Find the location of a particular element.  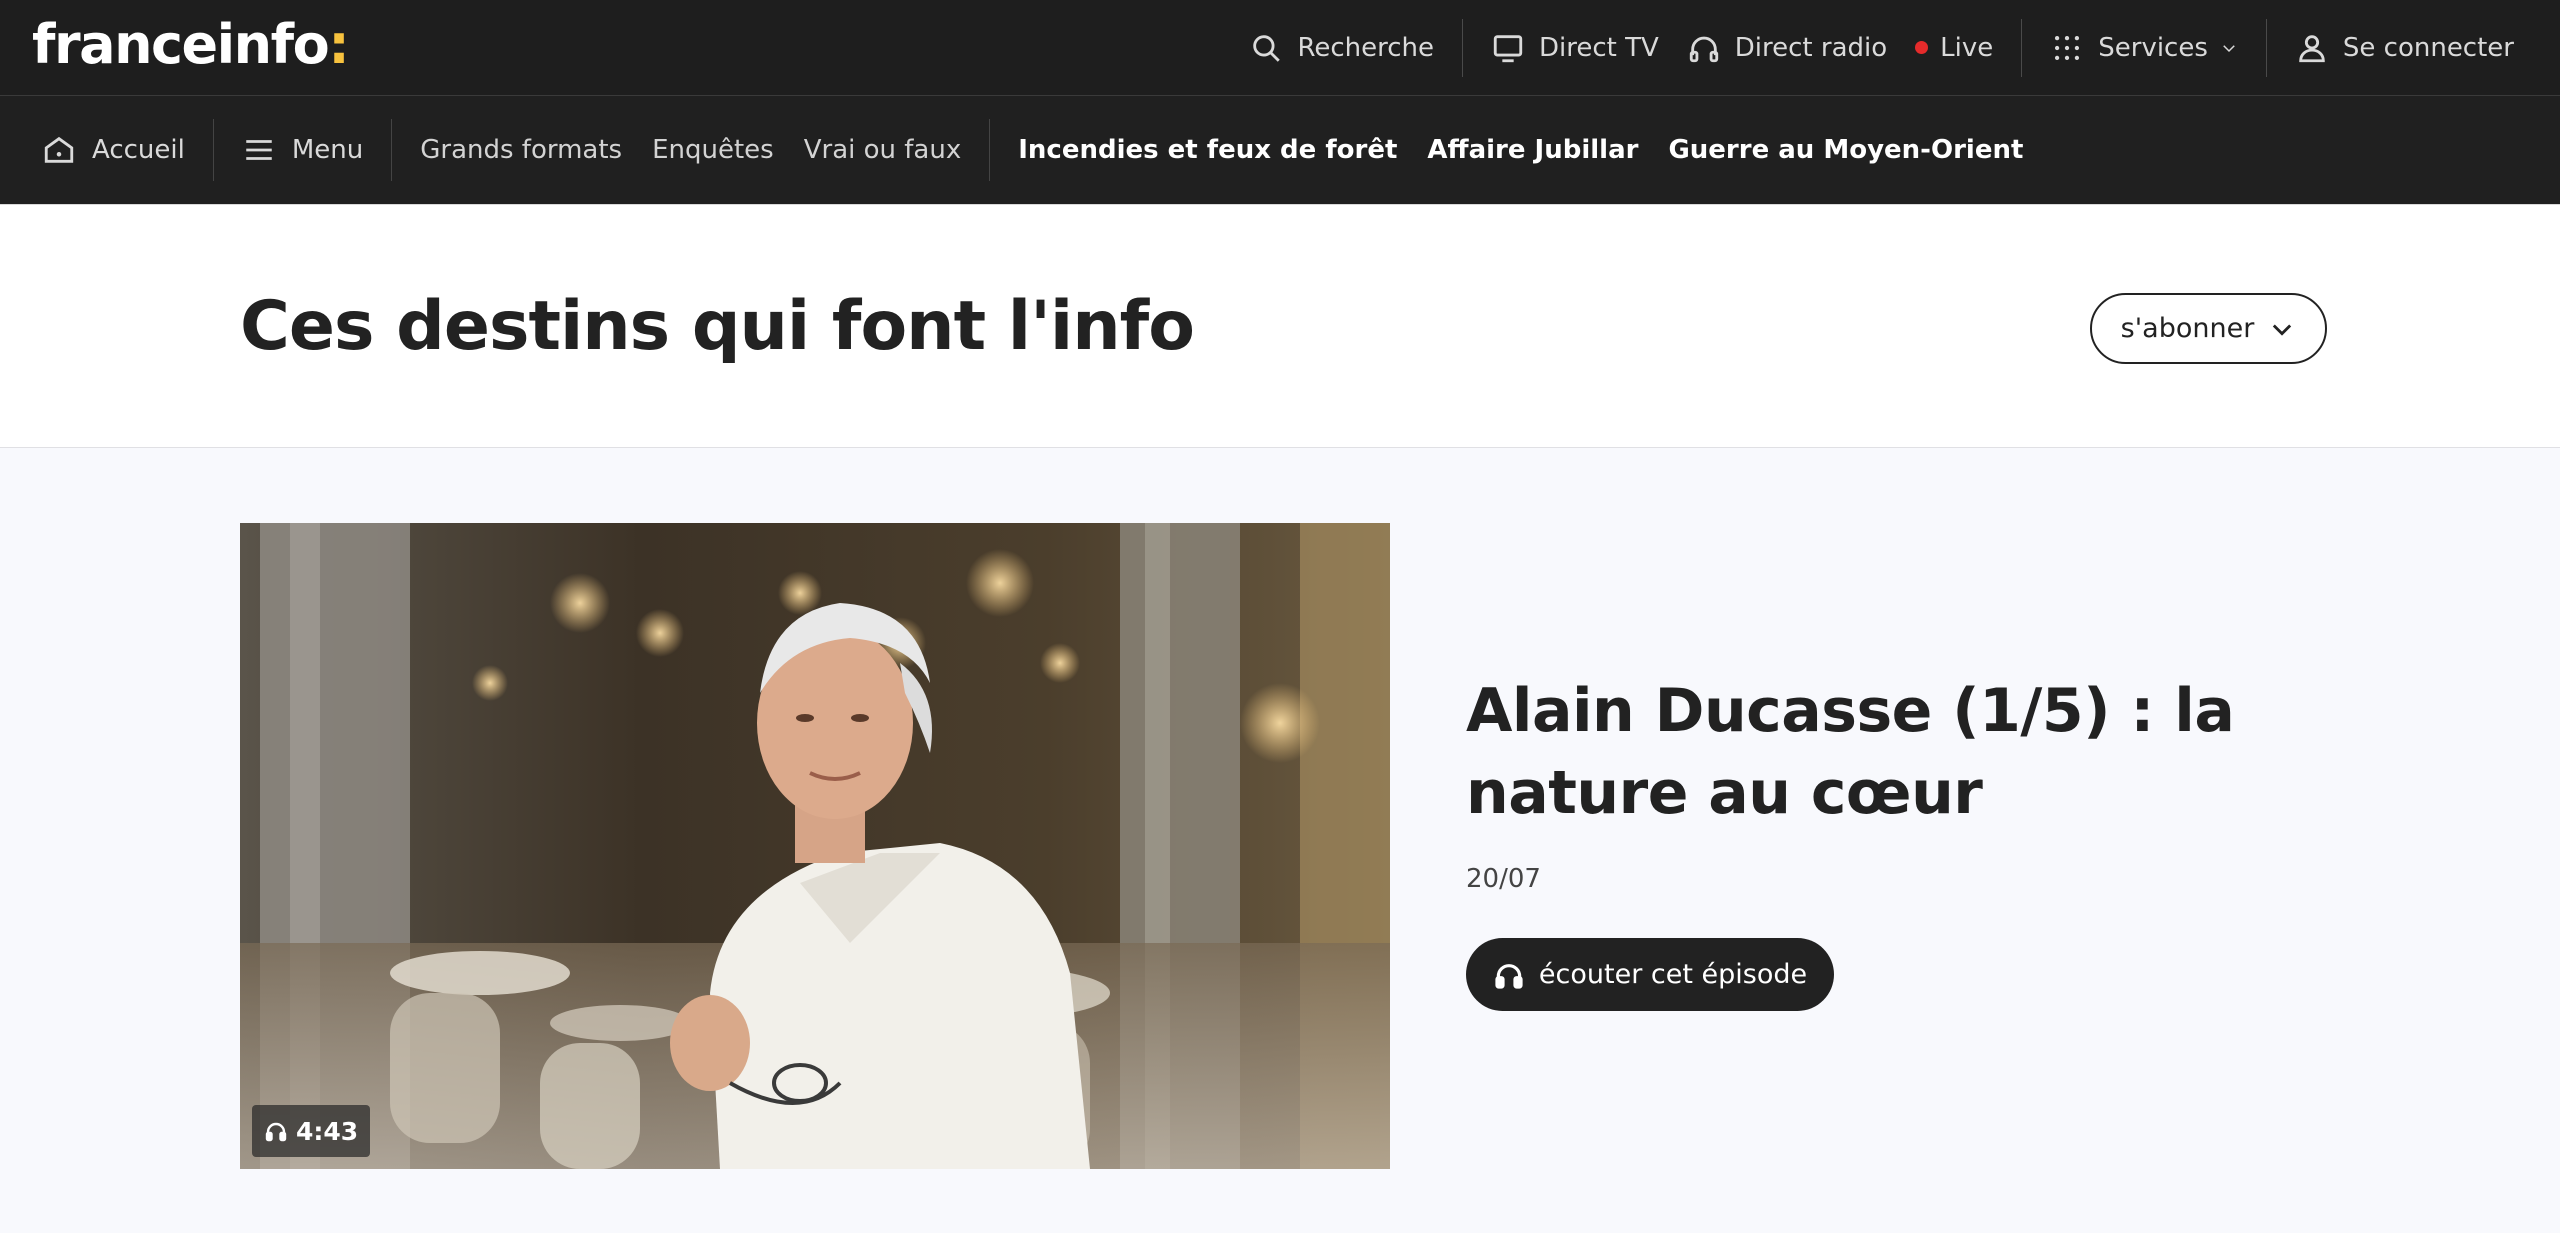

duration-text: 4:43 is located at coordinates (327, 1131).